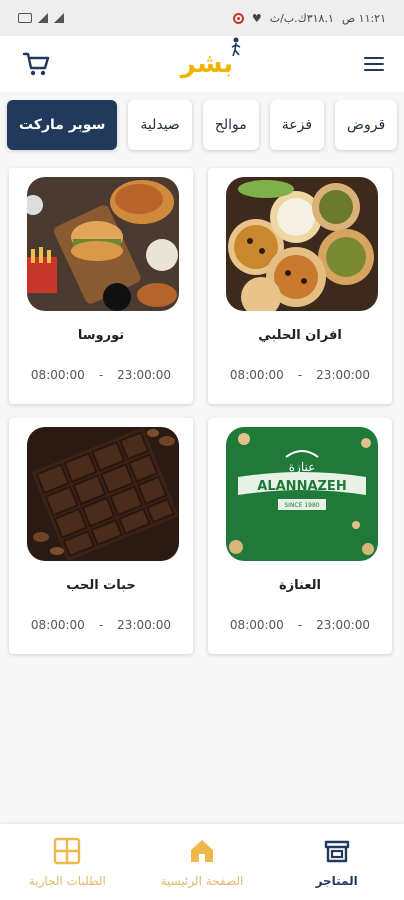 This screenshot has height=900, width=404. Describe the element at coordinates (300, 335) in the screenshot. I see `store-name: افران الحلبي` at that location.